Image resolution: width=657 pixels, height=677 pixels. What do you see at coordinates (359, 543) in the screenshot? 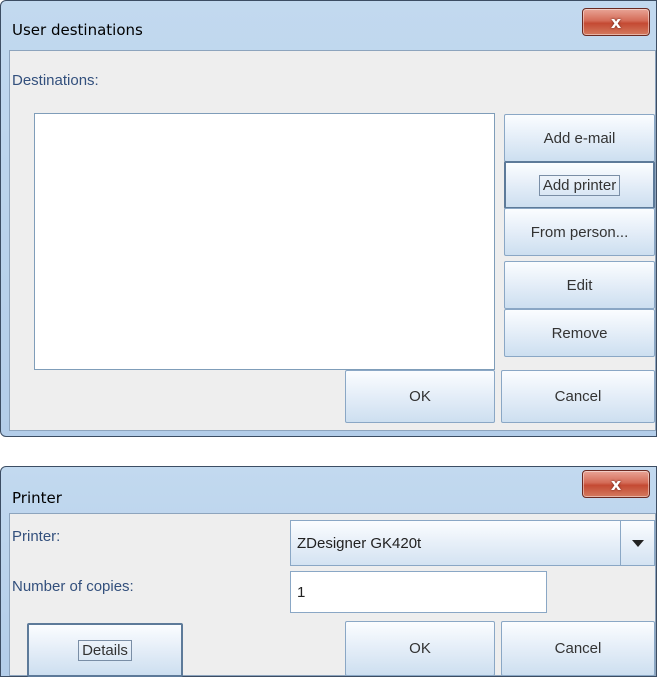
I see `printer-select-value: ZDesigner GK420t` at bounding box center [359, 543].